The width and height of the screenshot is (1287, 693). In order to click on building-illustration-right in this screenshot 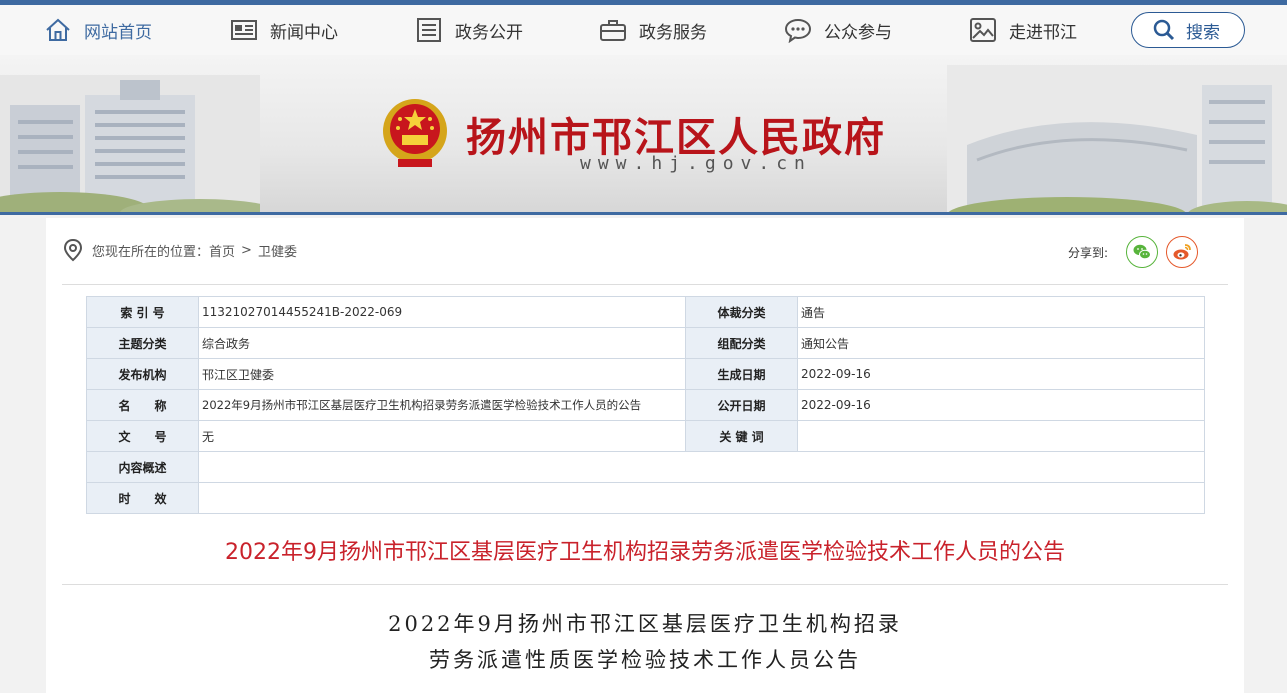, I will do `click(1117, 138)`.